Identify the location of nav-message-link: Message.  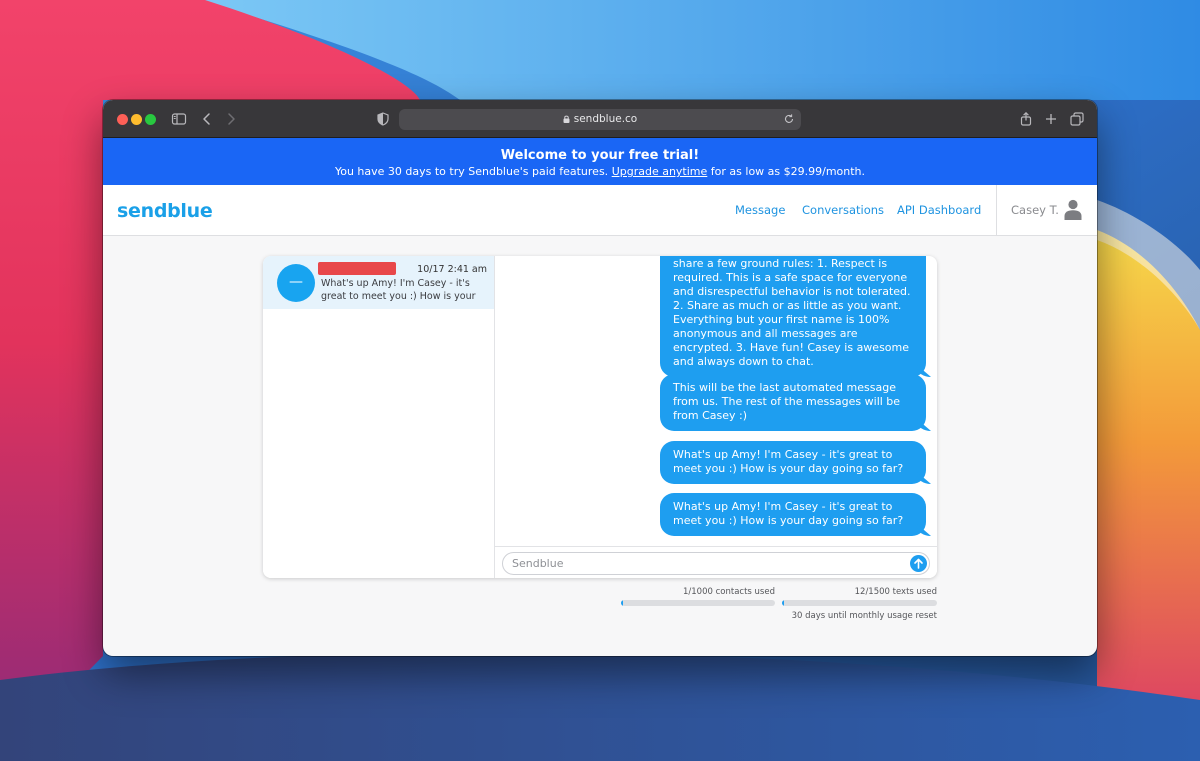
(760, 210).